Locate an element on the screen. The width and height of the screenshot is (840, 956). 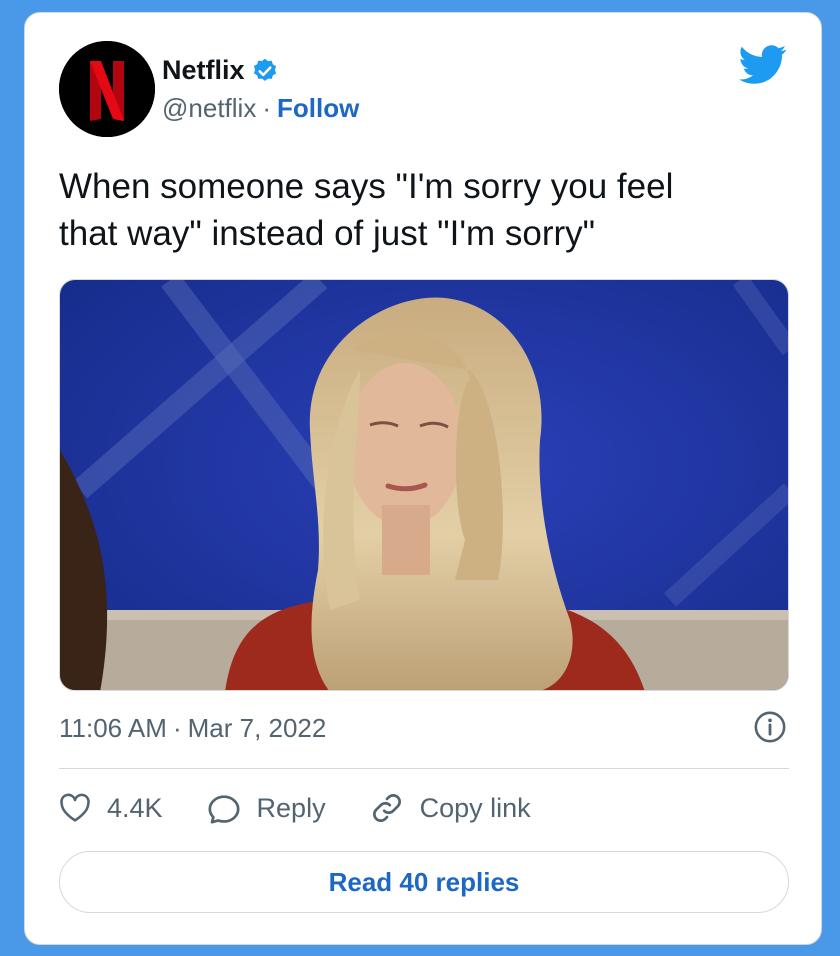
netflix-n-logo-icon is located at coordinates (107, 89).